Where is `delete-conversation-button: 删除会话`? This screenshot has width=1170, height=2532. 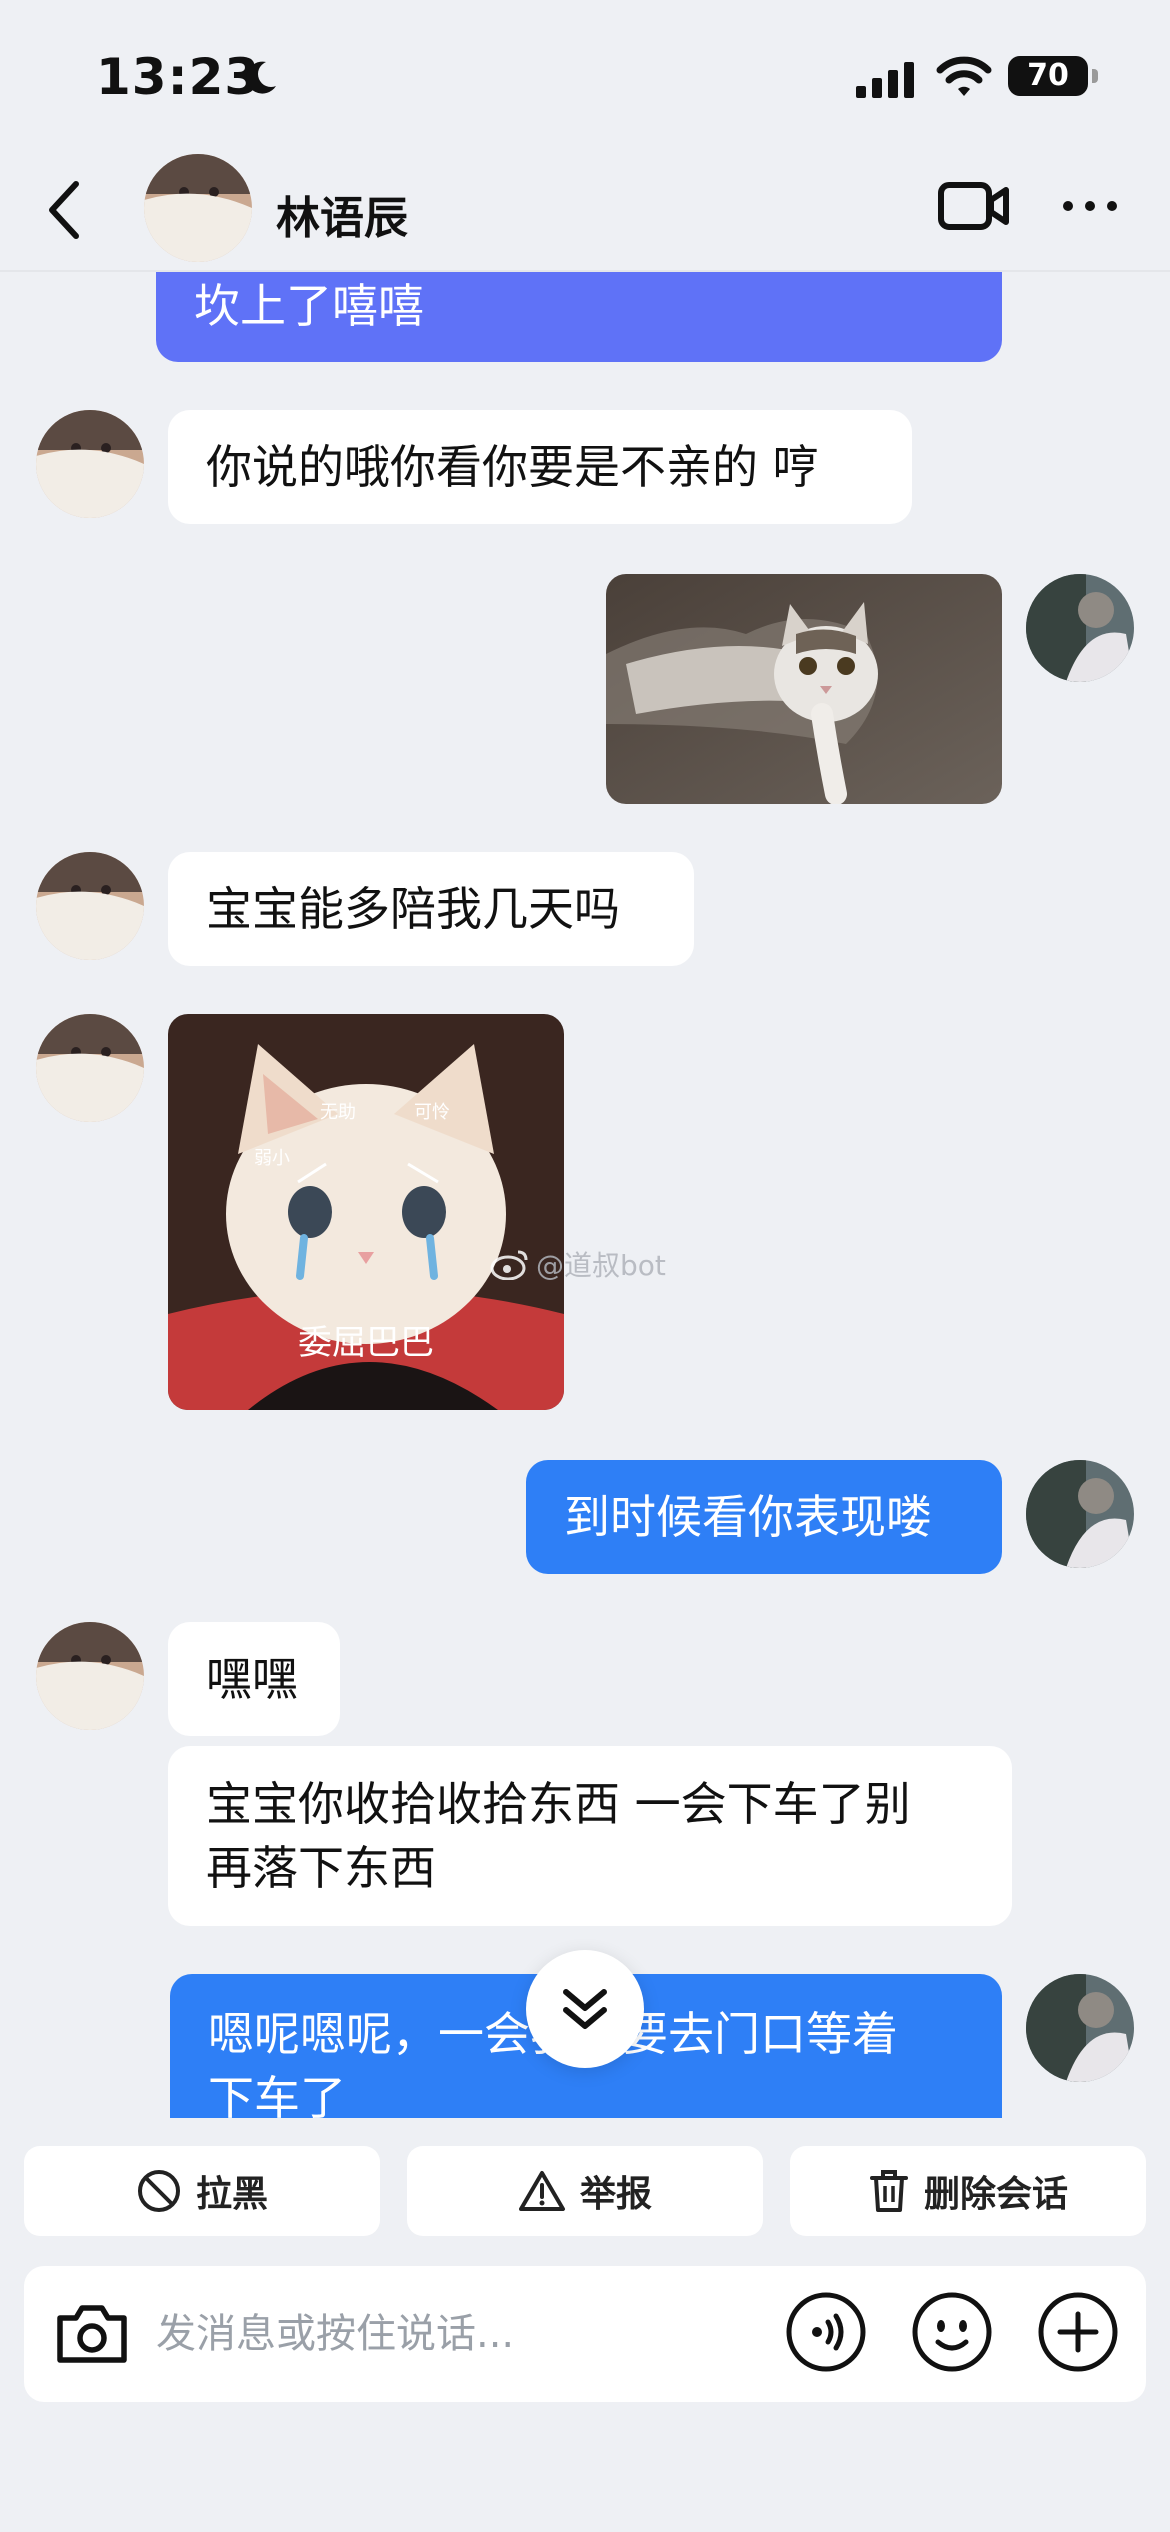 delete-conversation-button: 删除会话 is located at coordinates (968, 2191).